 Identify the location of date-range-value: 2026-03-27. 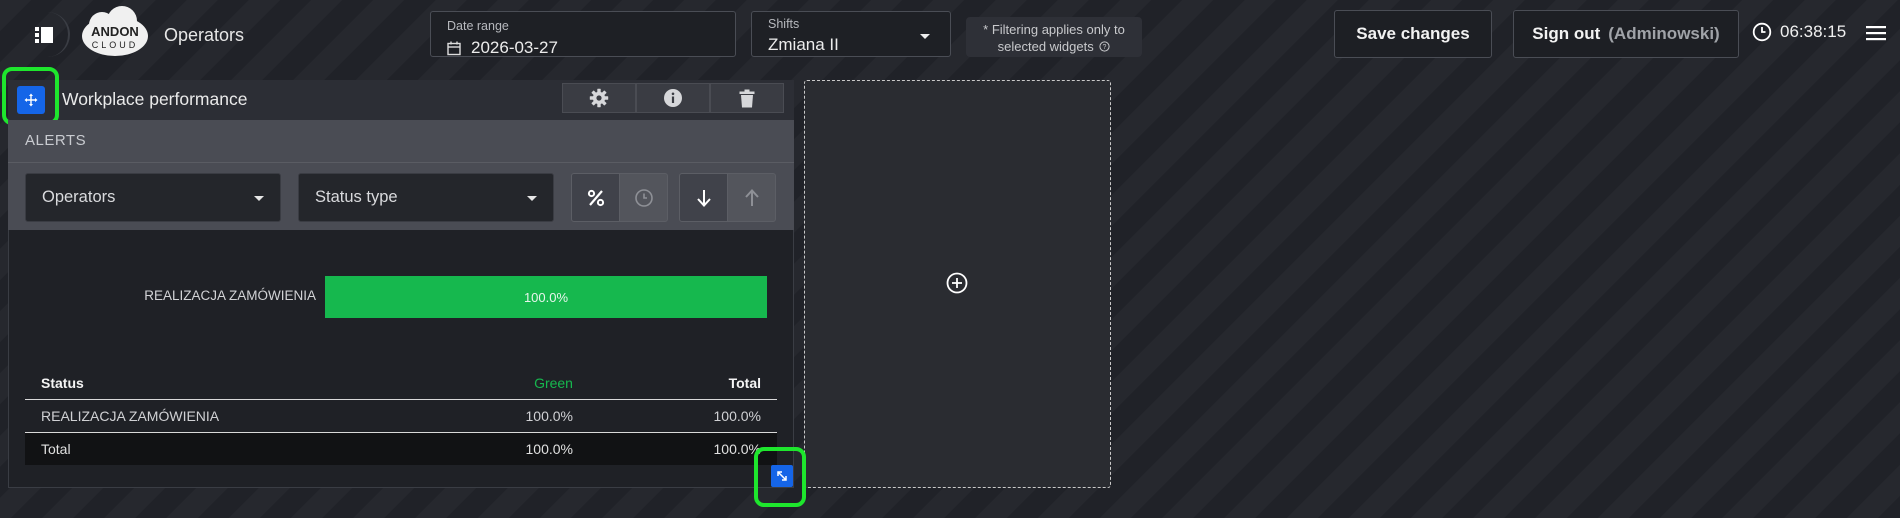
(514, 47).